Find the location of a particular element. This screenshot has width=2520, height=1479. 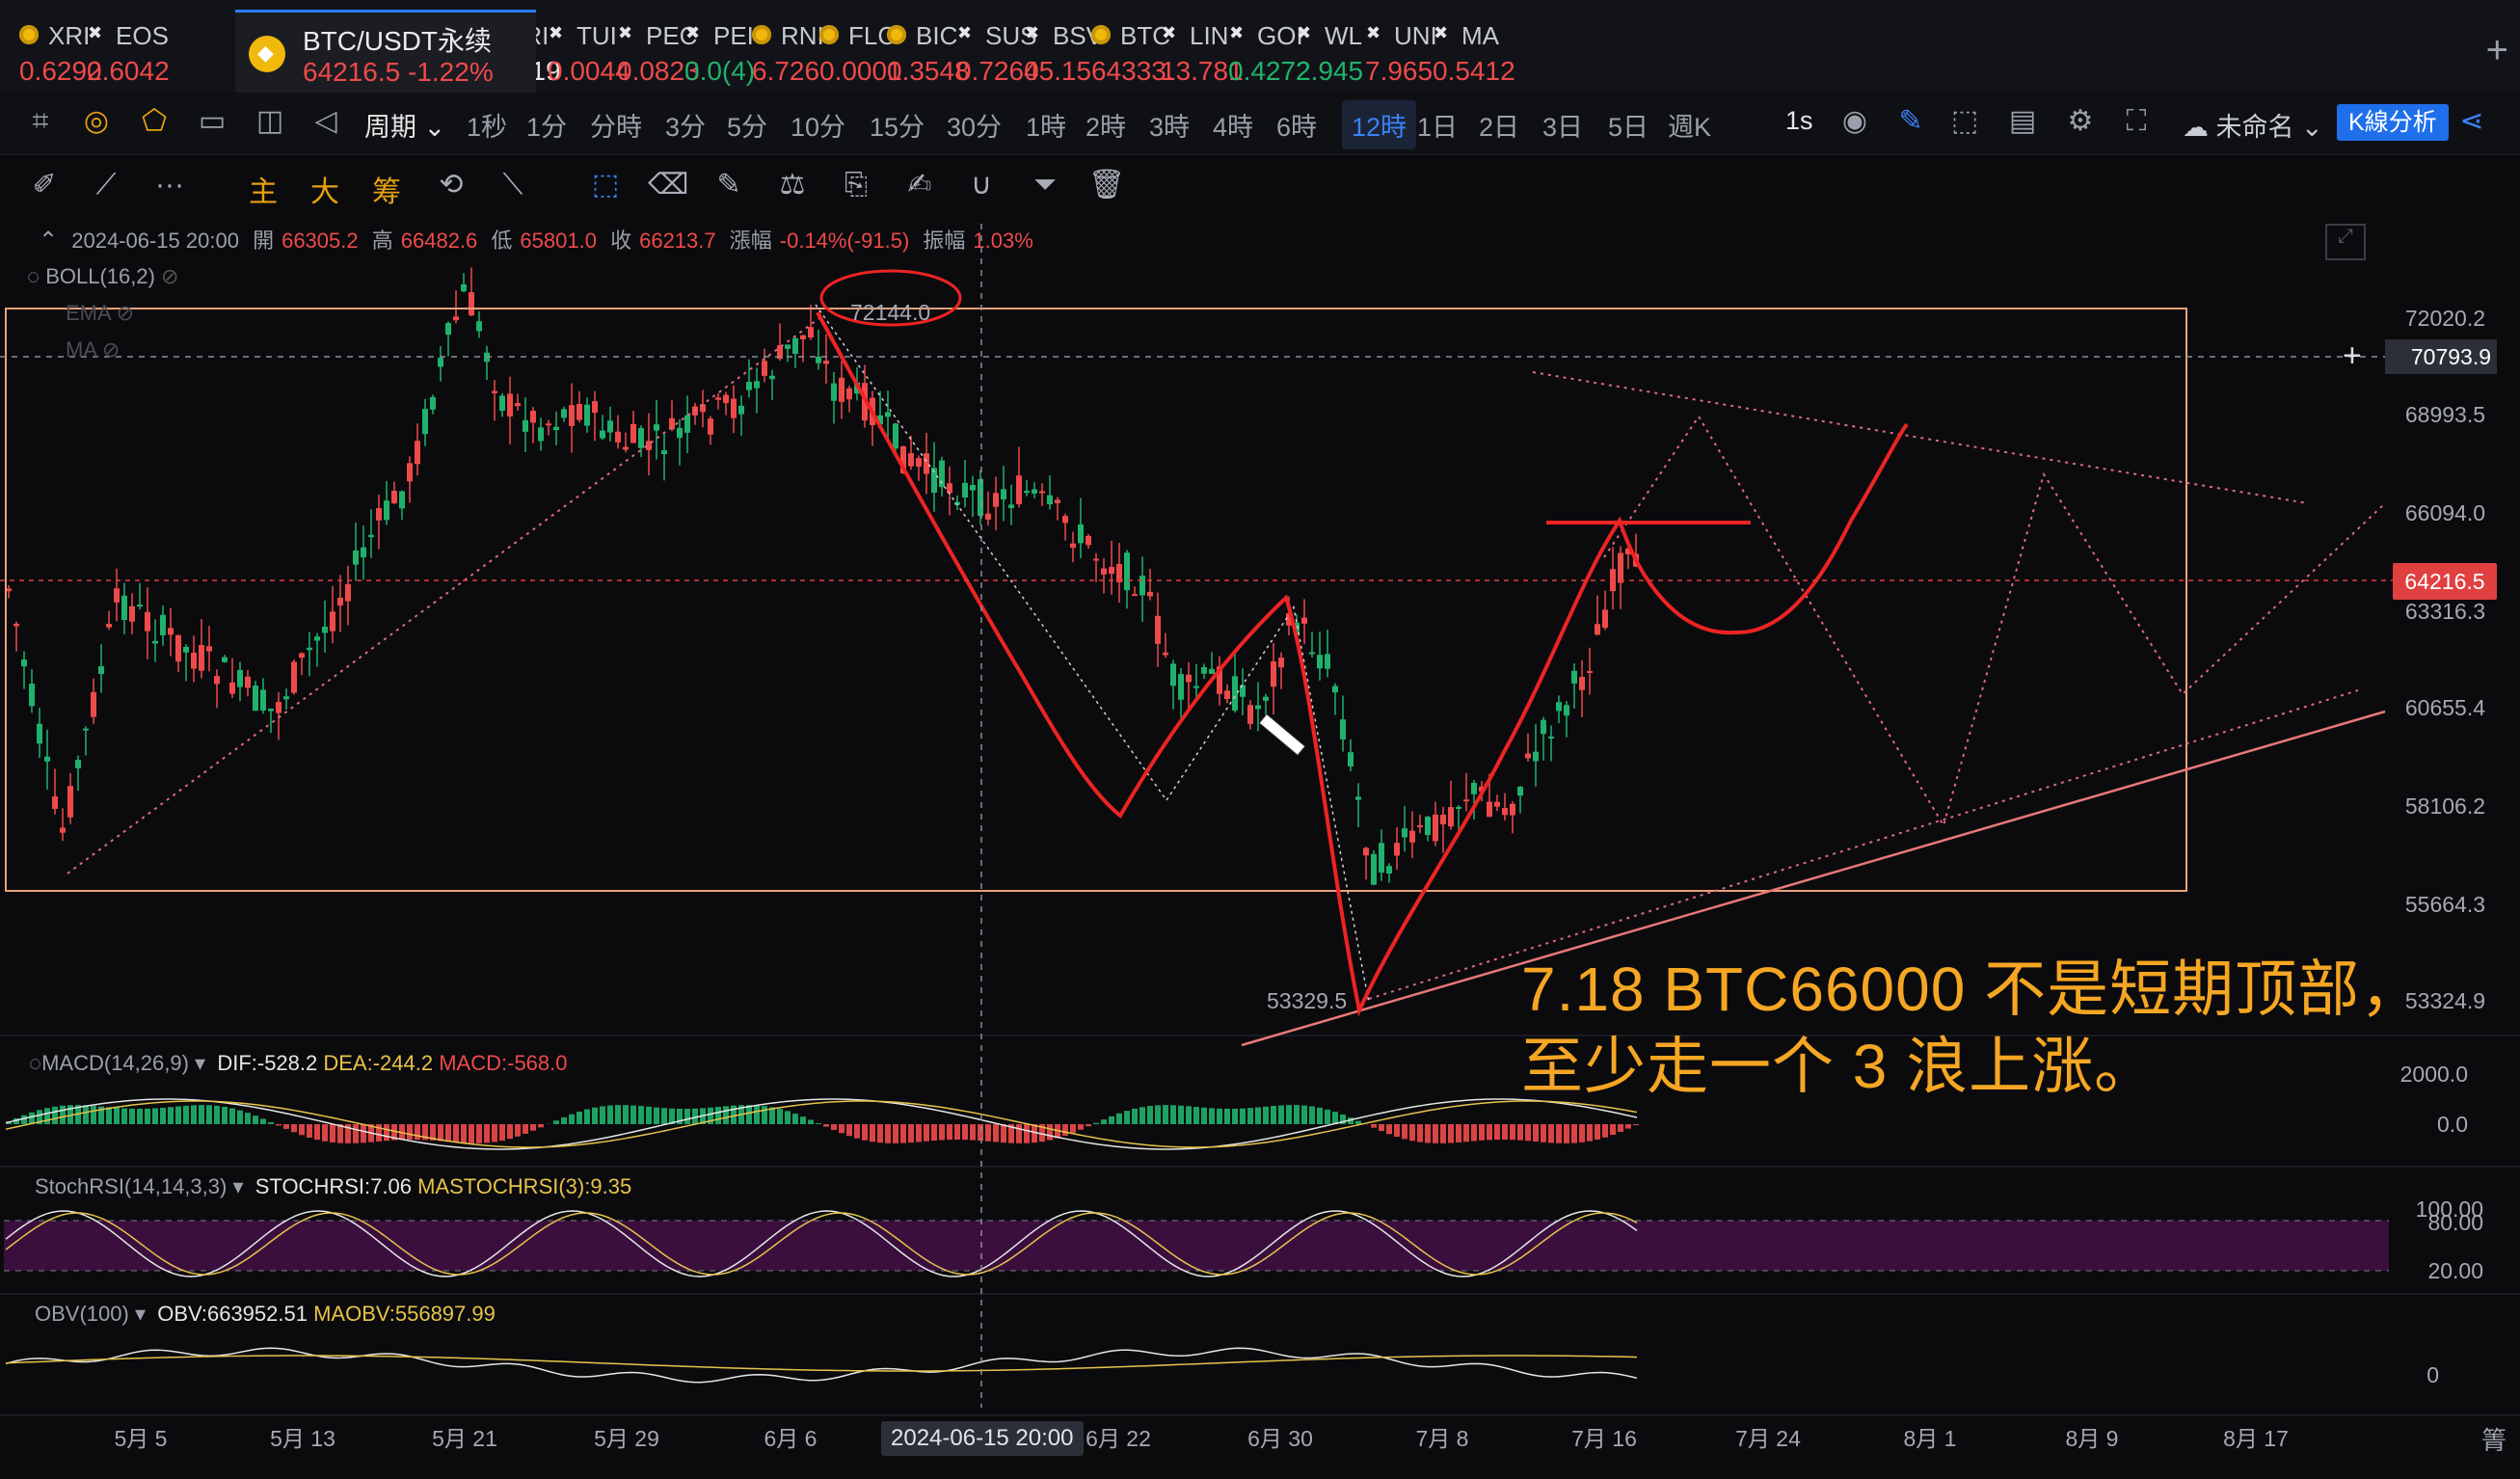

ticker-ma: MA 0.5412 is located at coordinates (1464, 52).